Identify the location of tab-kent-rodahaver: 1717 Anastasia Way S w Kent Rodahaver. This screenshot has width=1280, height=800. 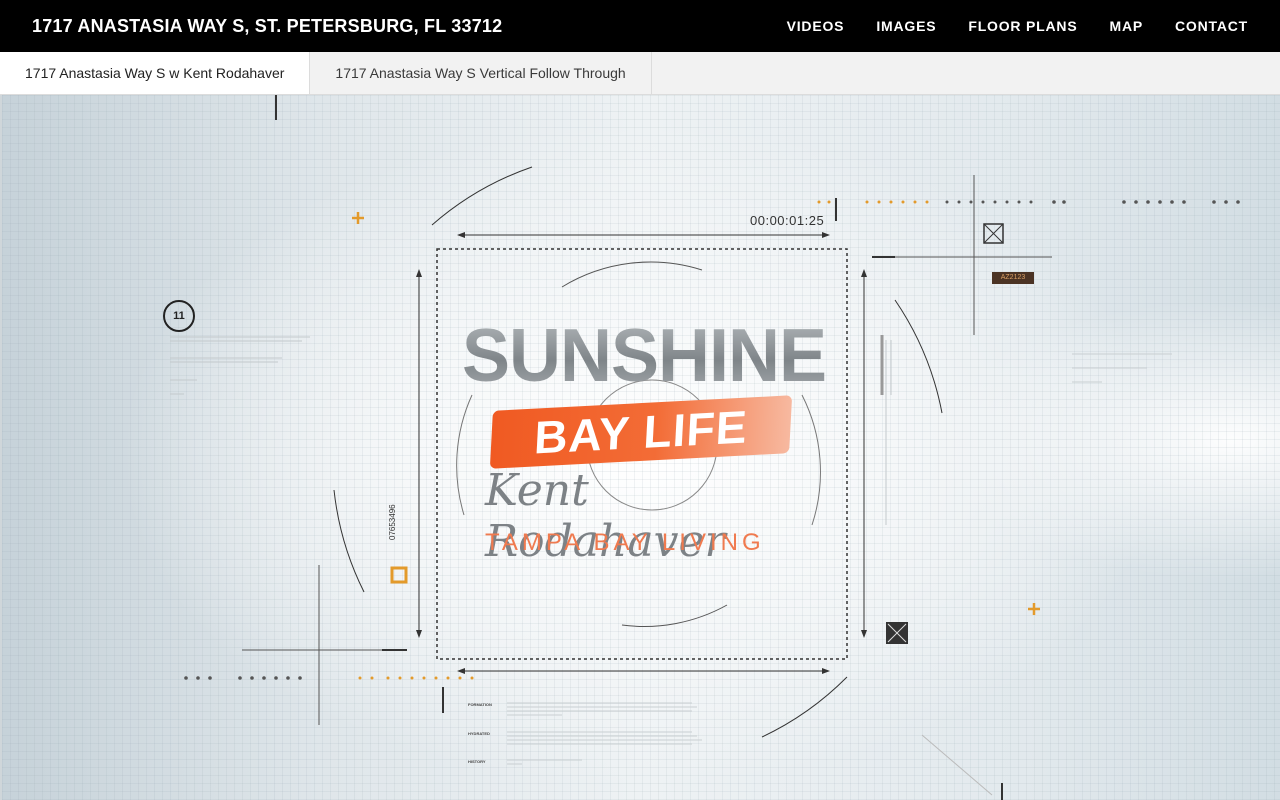
(155, 73).